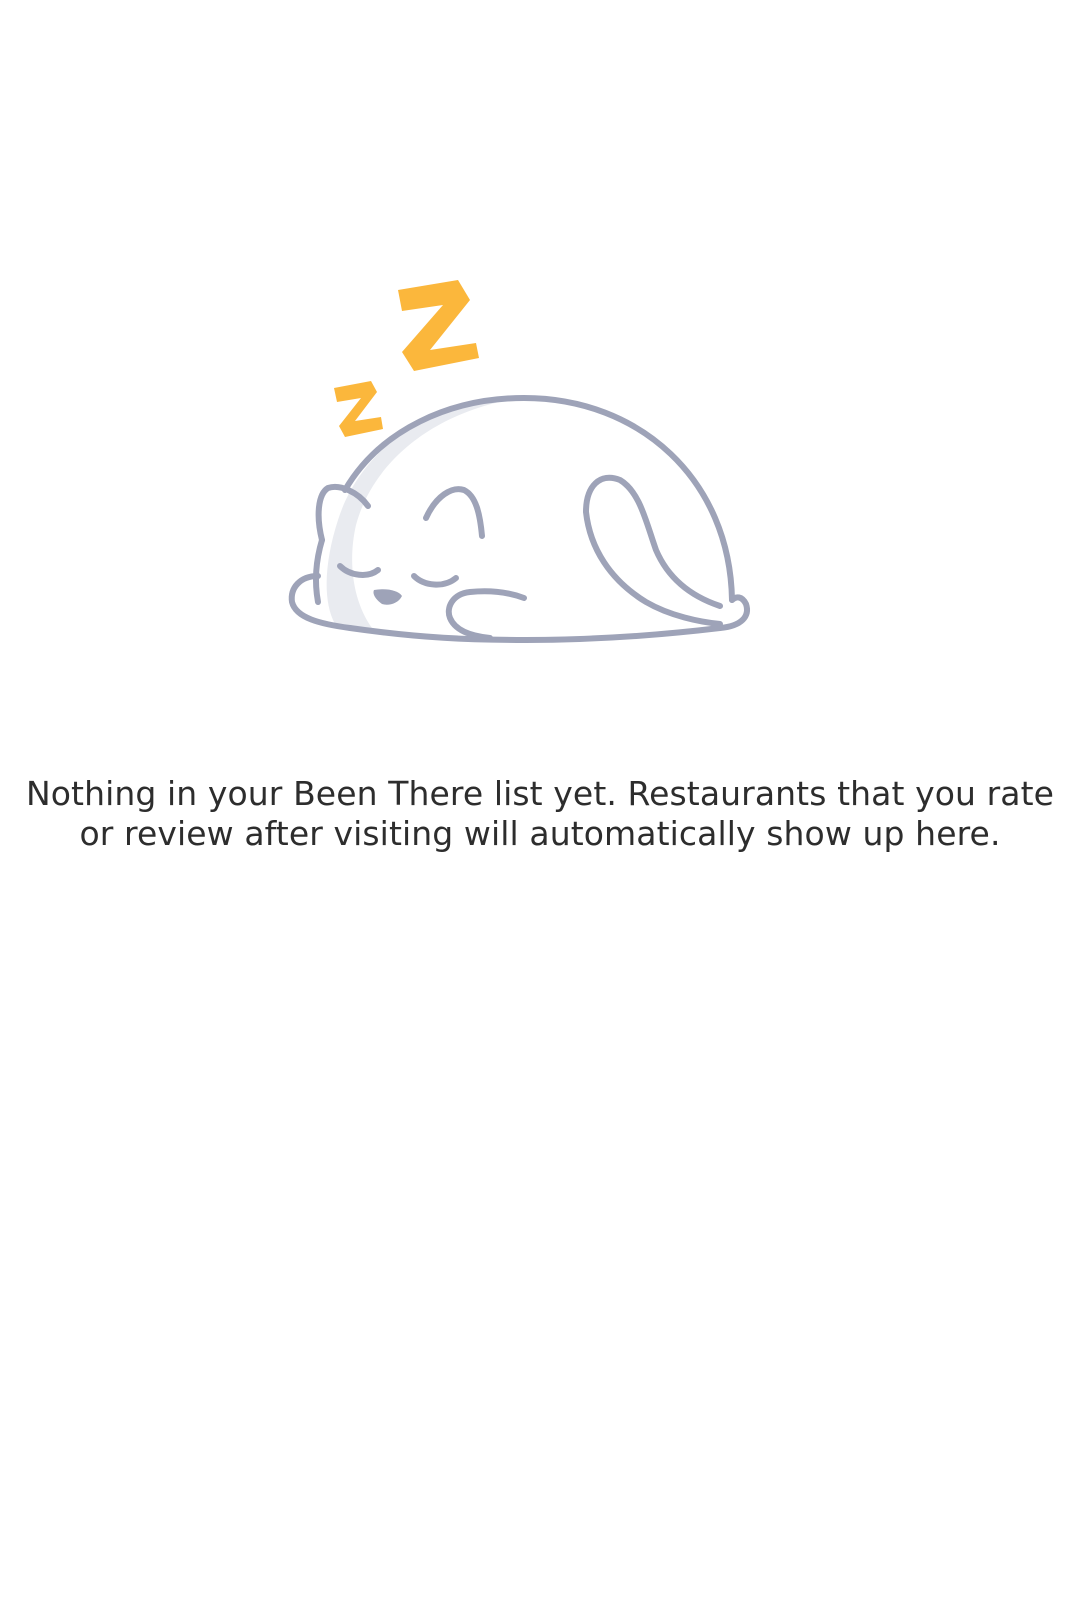  I want to click on cat-outline, so click(519, 519).